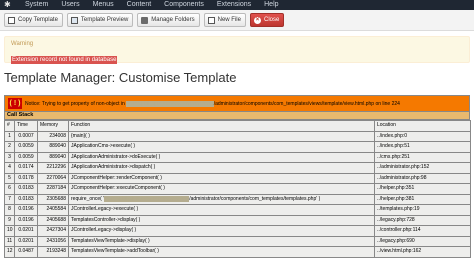  I want to click on row-number: 8, so click(9, 210).